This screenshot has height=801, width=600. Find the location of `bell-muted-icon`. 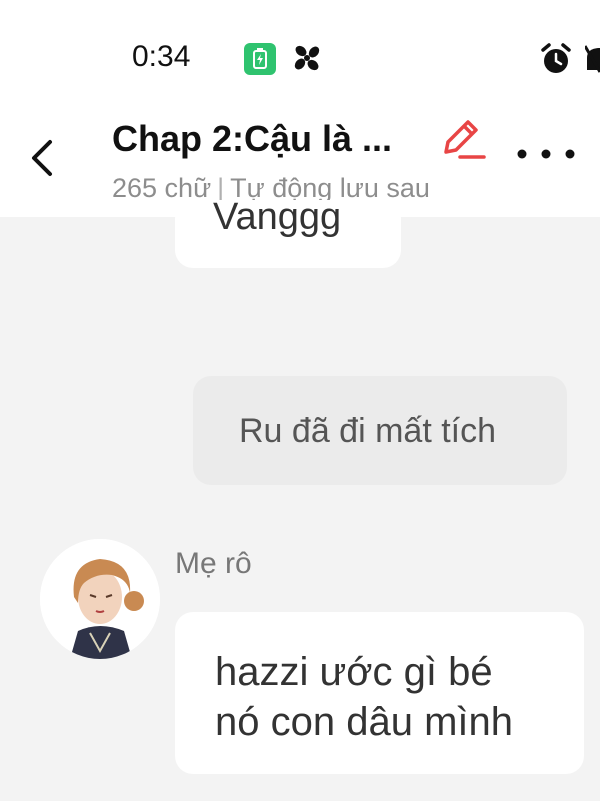

bell-muted-icon is located at coordinates (592, 59).